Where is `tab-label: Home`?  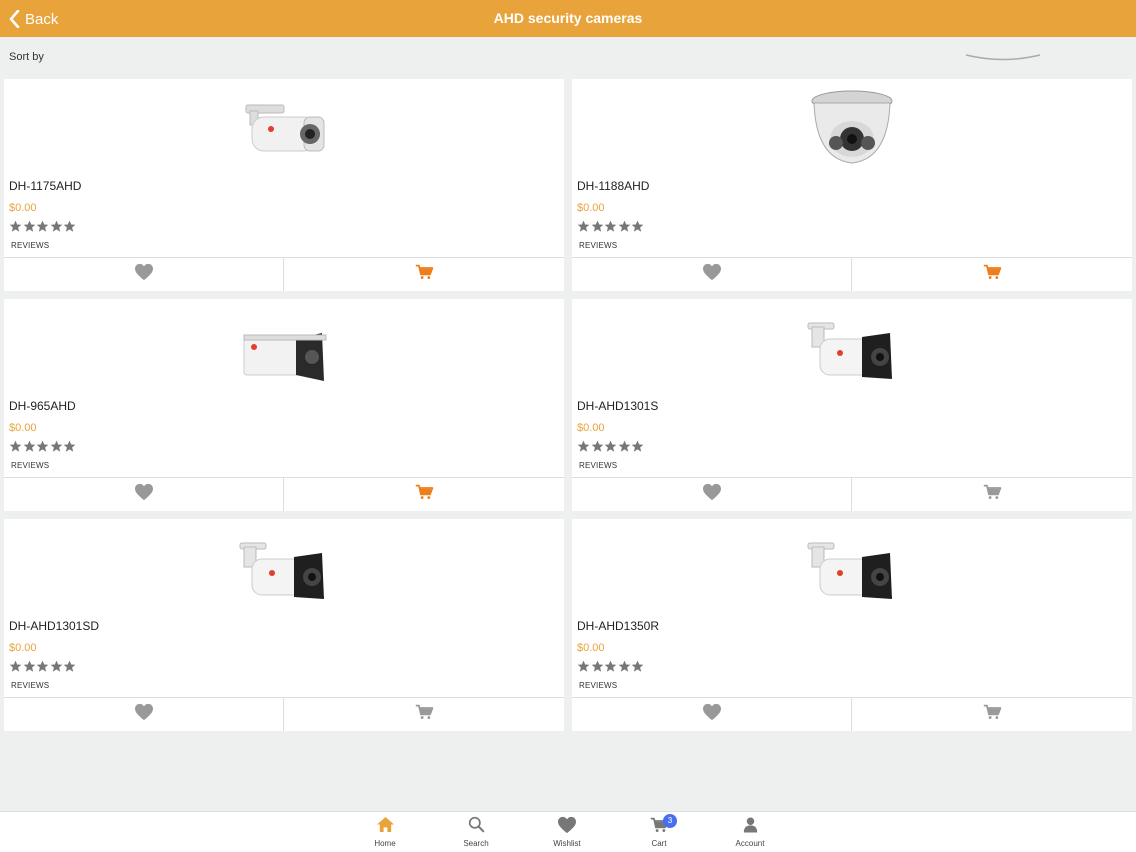
tab-label: Home is located at coordinates (385, 843).